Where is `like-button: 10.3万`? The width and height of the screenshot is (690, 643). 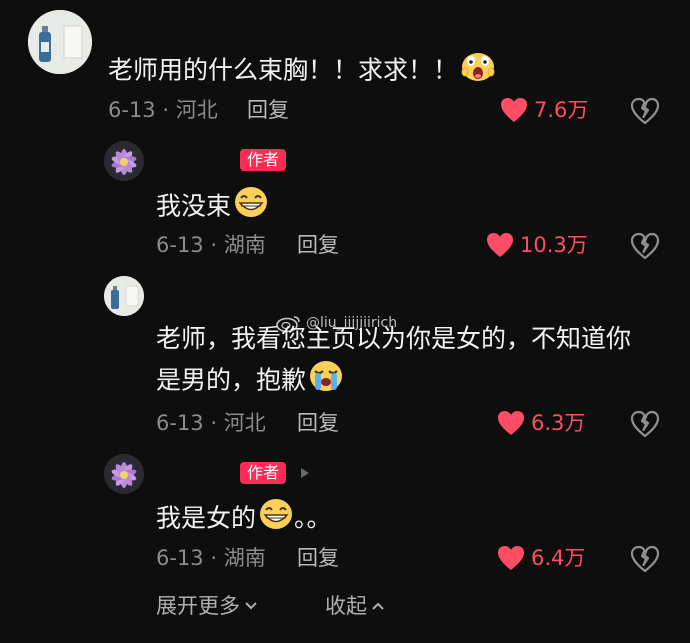
like-button: 10.3万 is located at coordinates (537, 245).